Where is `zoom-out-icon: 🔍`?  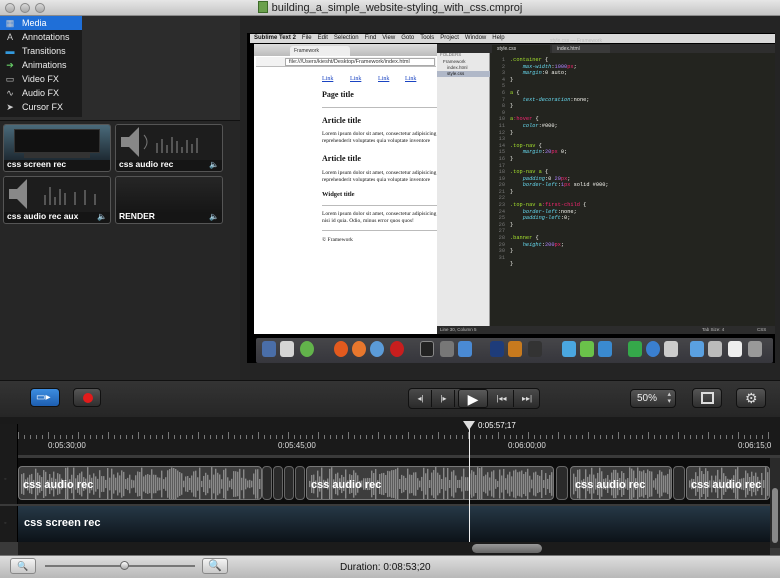 zoom-out-icon: 🔍 is located at coordinates (23, 566).